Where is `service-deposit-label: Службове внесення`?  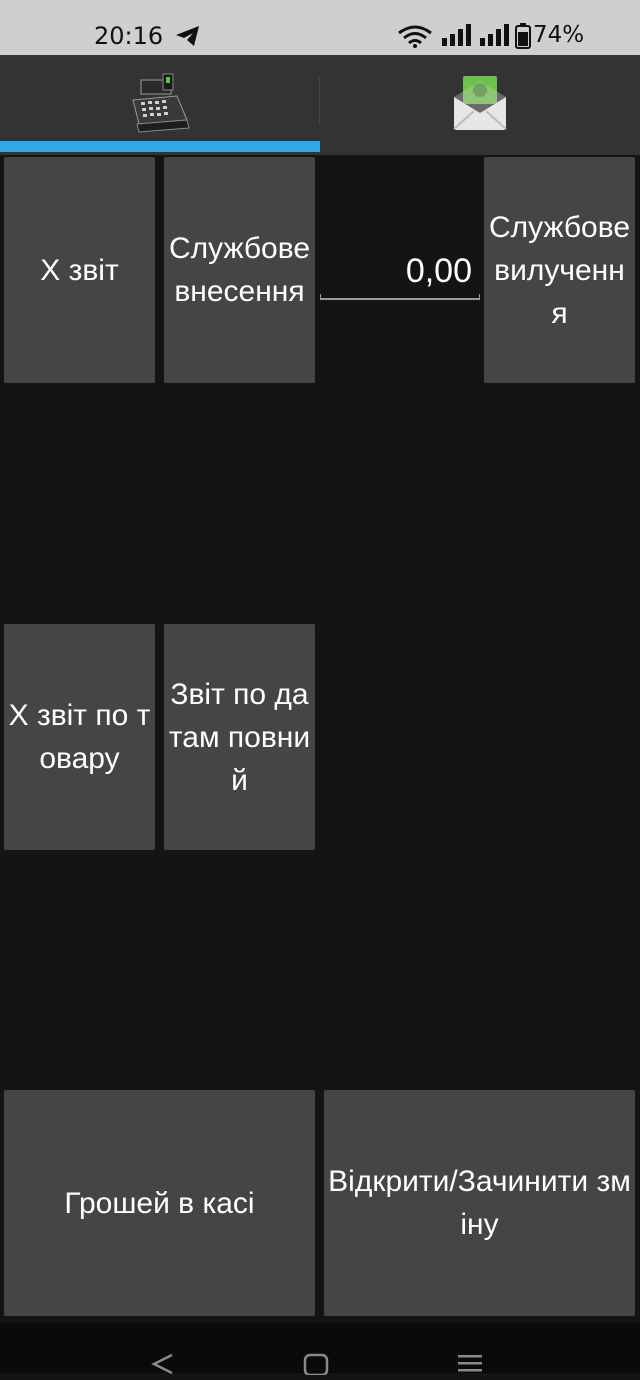 service-deposit-label: Службове внесення is located at coordinates (239, 270).